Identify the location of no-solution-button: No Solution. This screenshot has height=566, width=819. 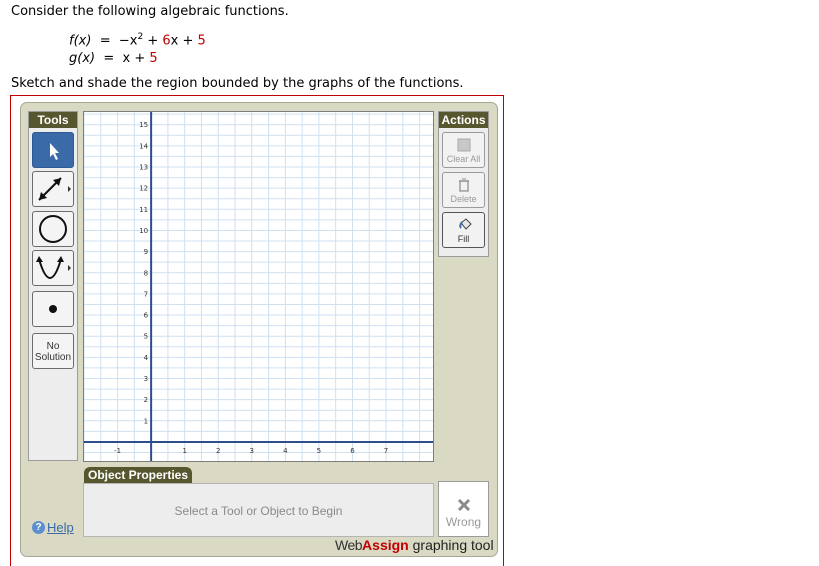
(53, 351).